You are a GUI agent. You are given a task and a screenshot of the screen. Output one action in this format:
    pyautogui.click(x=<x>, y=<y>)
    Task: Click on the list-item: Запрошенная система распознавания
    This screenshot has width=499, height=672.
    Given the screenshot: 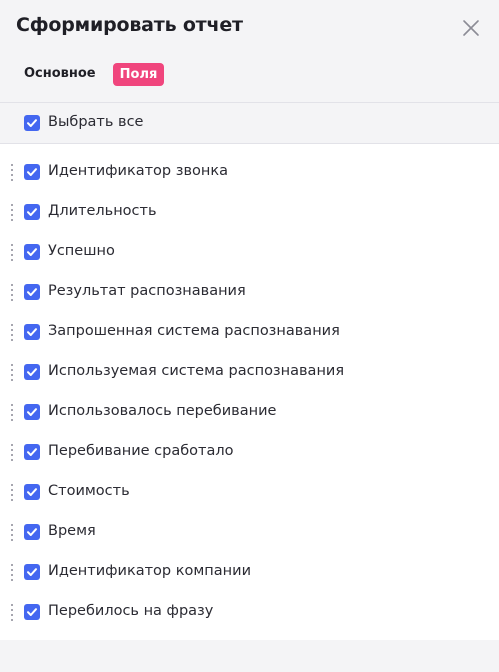 What is the action you would take?
    pyautogui.click(x=249, y=332)
    